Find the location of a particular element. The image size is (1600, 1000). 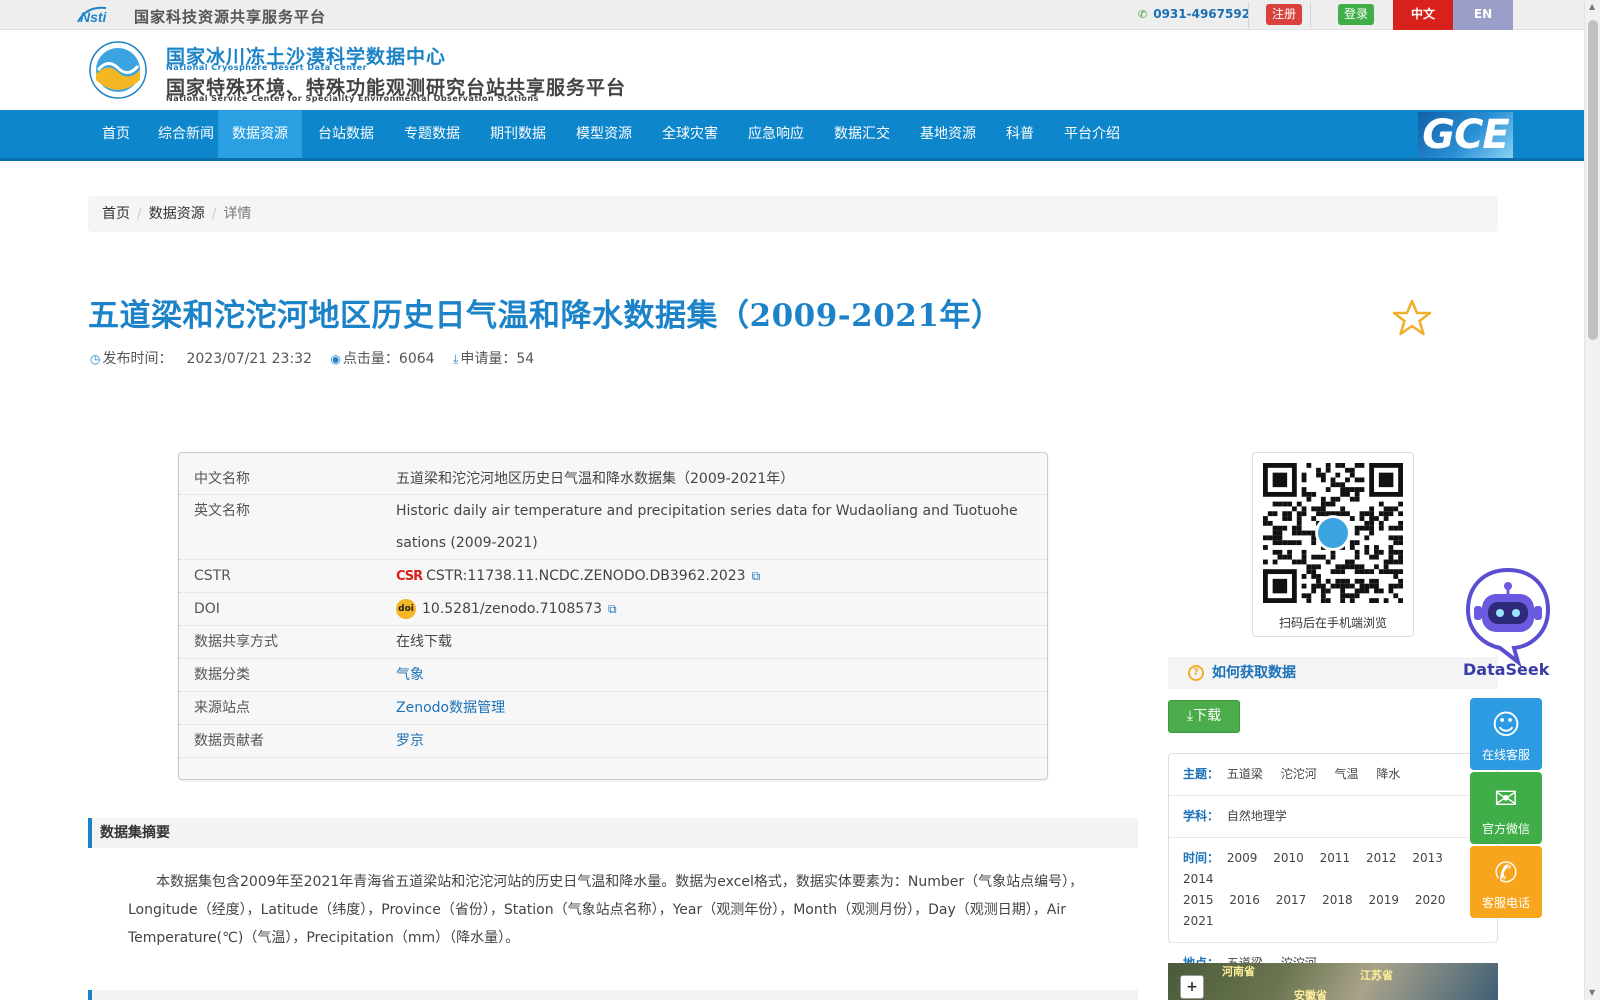

online-service-button: ☺ 在线客服 is located at coordinates (1506, 734).